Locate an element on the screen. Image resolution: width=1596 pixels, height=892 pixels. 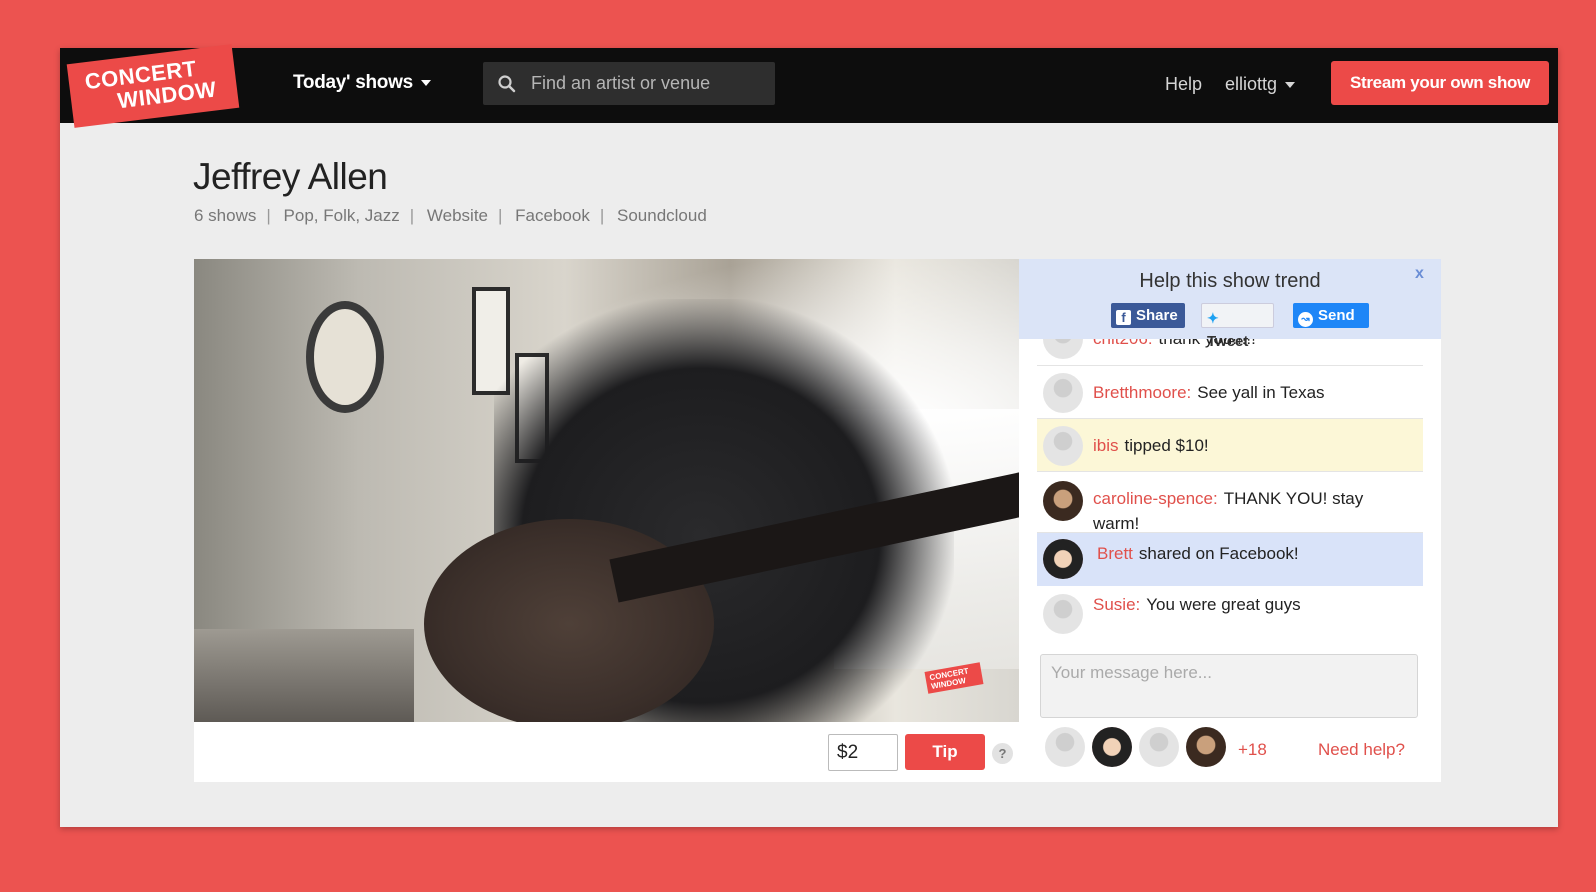
messenger-send-button: ↝ Send is located at coordinates (1331, 315).